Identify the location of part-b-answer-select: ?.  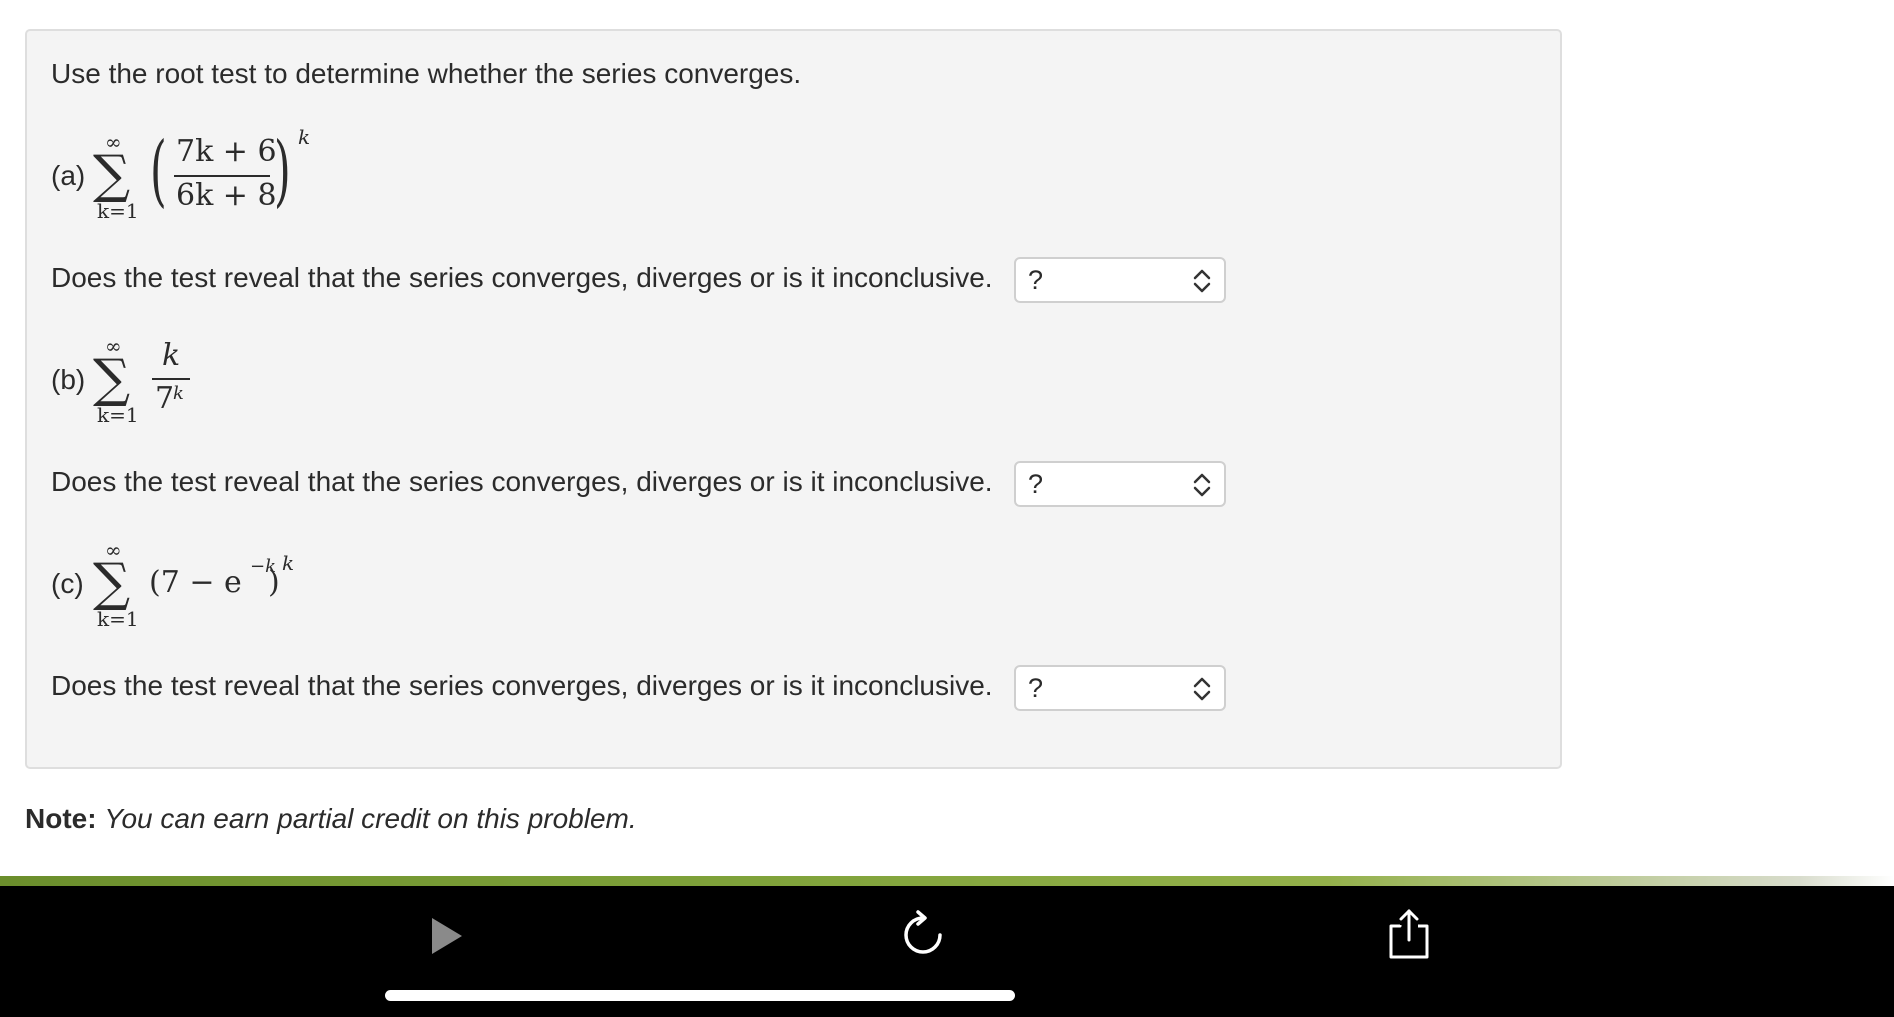
(1120, 484).